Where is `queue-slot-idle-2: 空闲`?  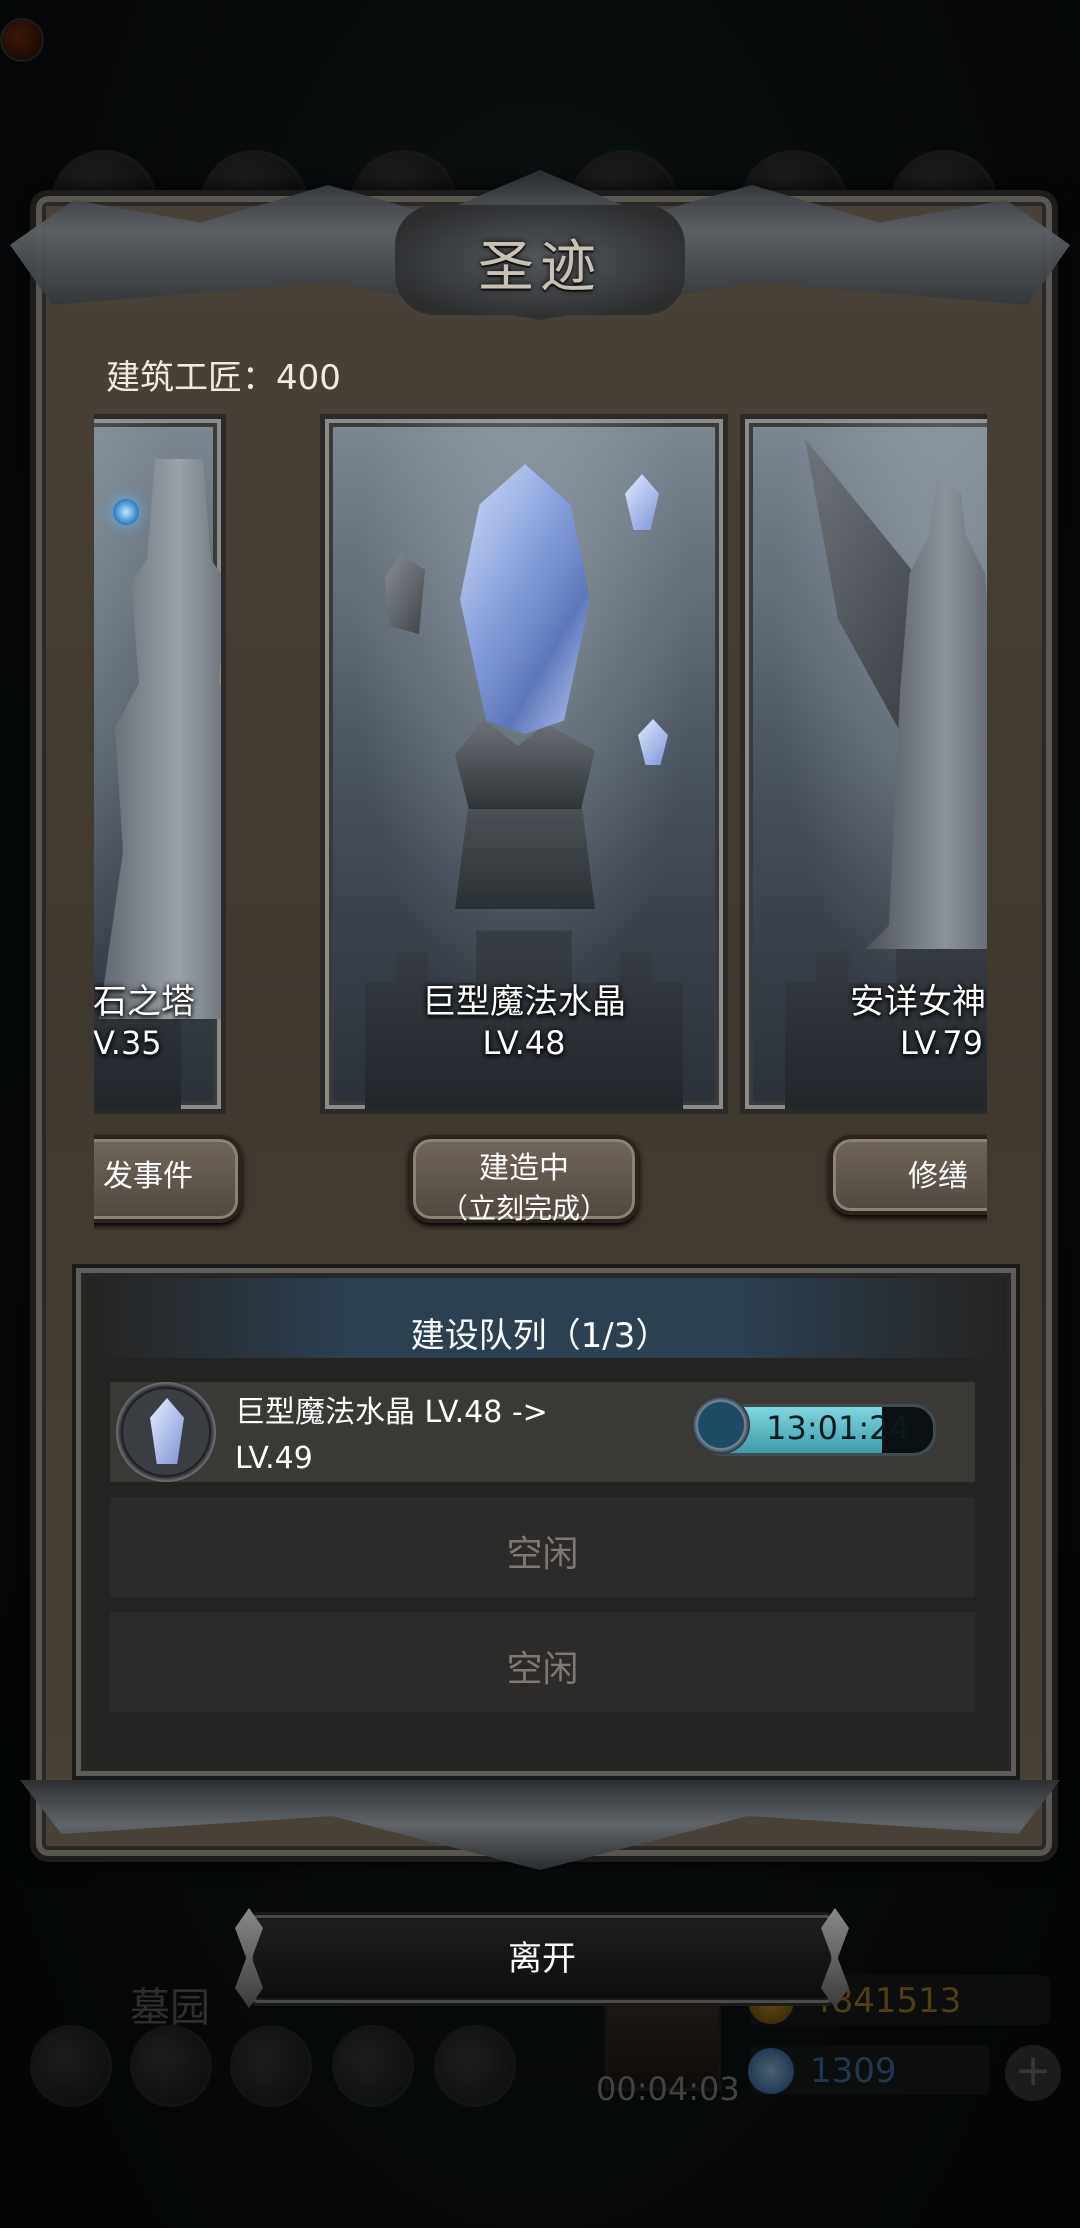
queue-slot-idle-2: 空闲 is located at coordinates (542, 1662).